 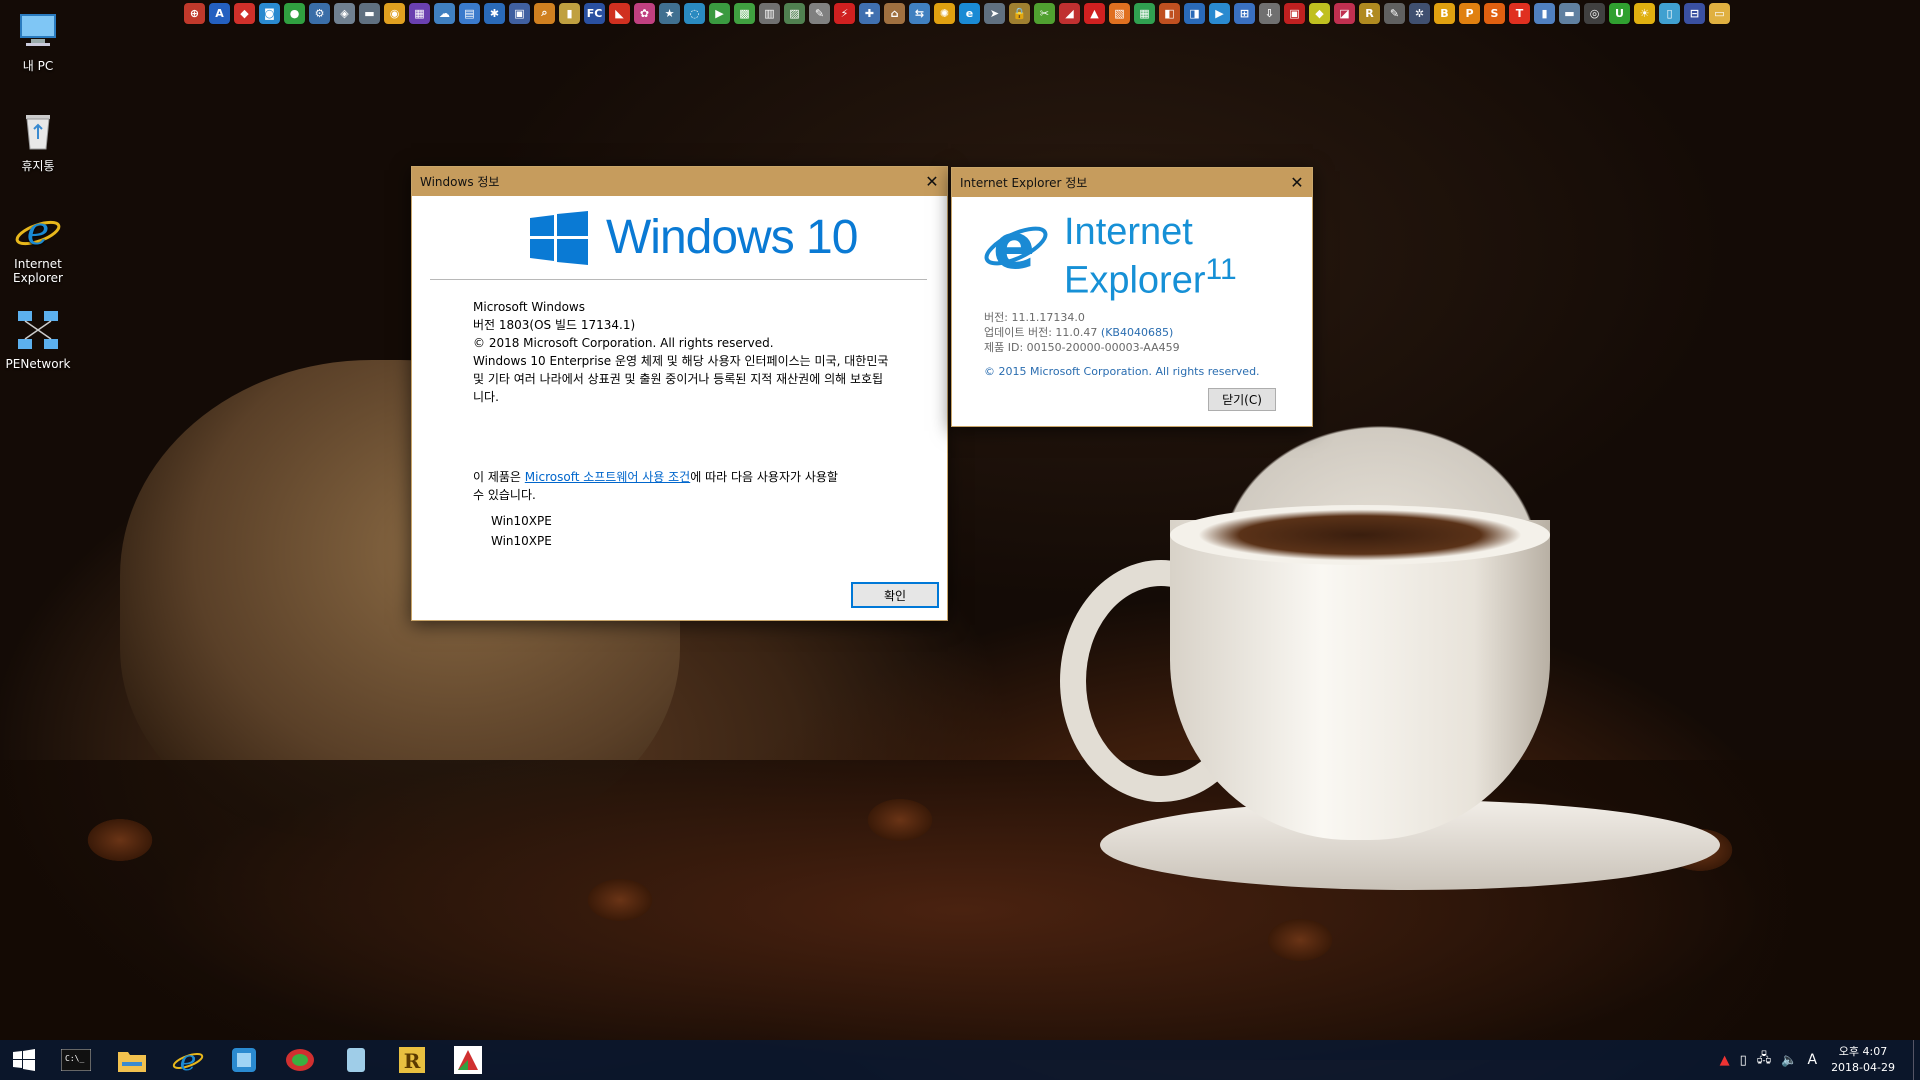 I want to click on app-icon: S, so click(x=1494, y=13).